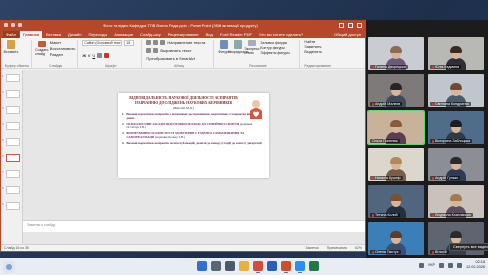  What do you see at coordinates (456, 127) in the screenshot?
I see `participant-tile: Вікторина Заблоцька` at bounding box center [456, 127].